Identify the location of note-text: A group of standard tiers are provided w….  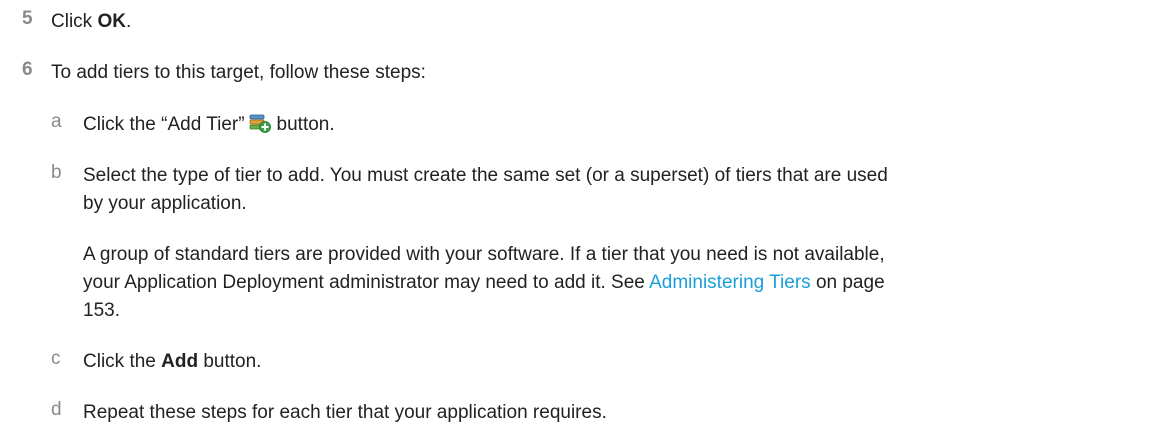
(484, 282).